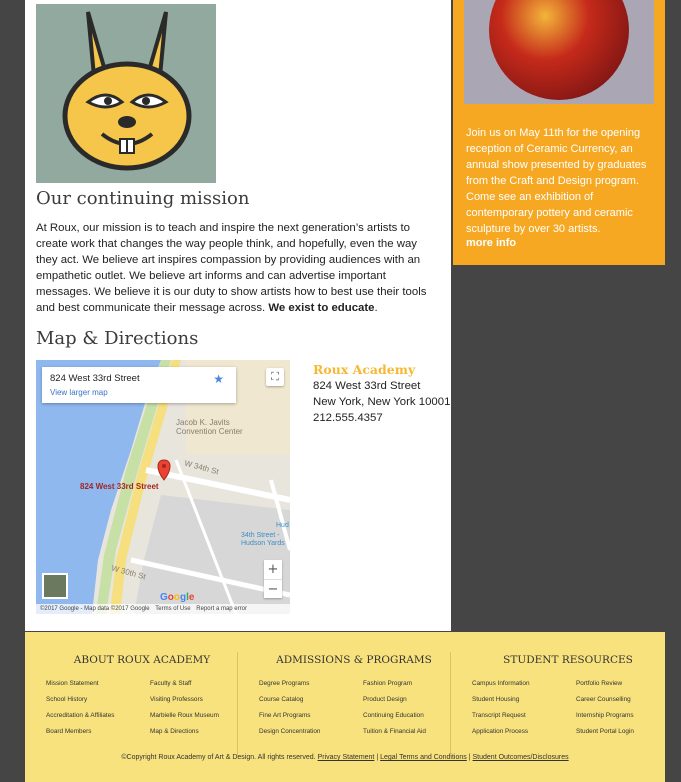 This screenshot has height=782, width=681. What do you see at coordinates (221, 609) in the screenshot?
I see `map-report-link: Report a map error` at bounding box center [221, 609].